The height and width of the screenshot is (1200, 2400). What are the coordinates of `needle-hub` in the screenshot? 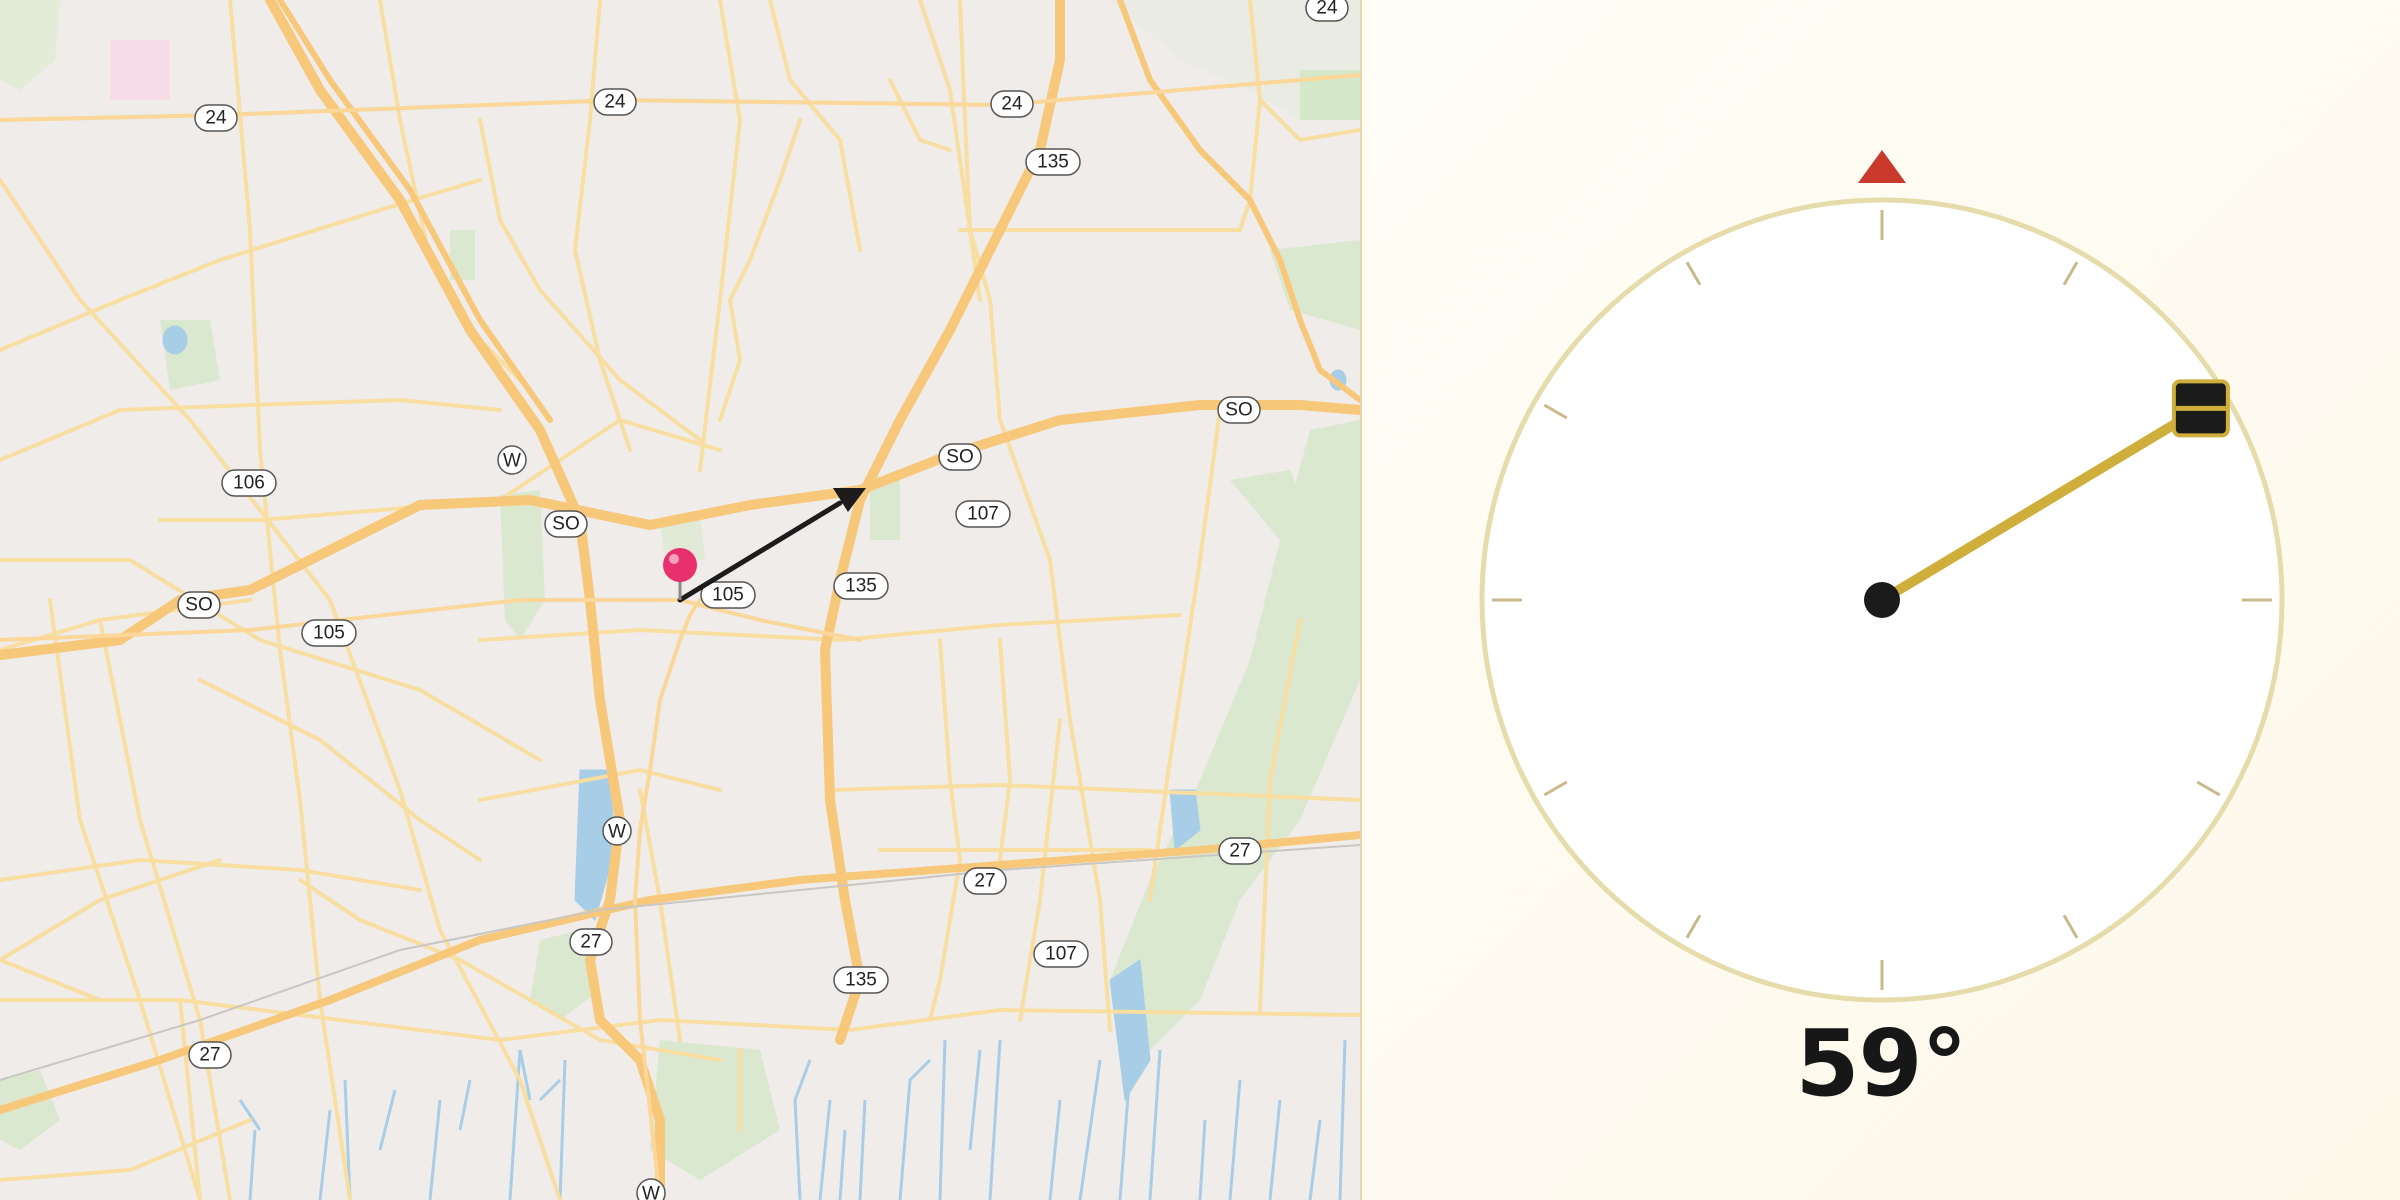 It's located at (1882, 600).